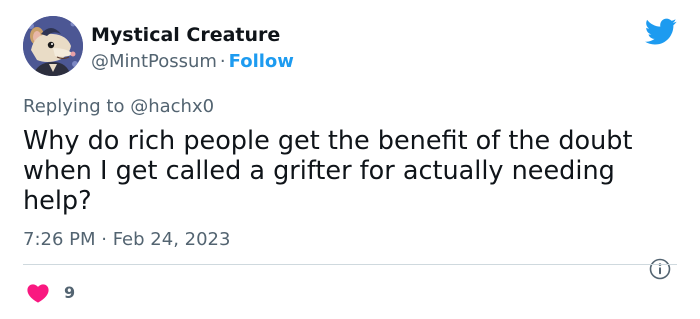 Image resolution: width=700 pixels, height=319 pixels. I want to click on author-handle-row: @MintPossum · Follow, so click(192, 62).